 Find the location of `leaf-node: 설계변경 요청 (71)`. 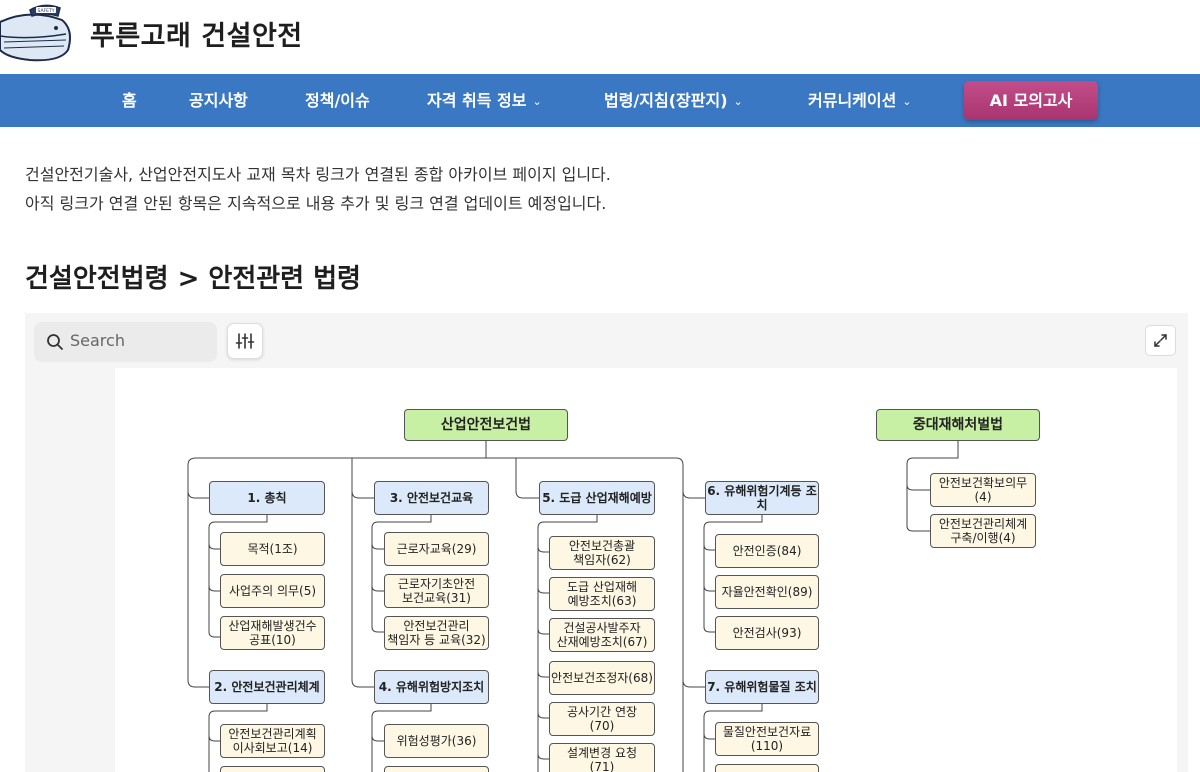

leaf-node: 설계변경 요청 (71) is located at coordinates (602, 757).